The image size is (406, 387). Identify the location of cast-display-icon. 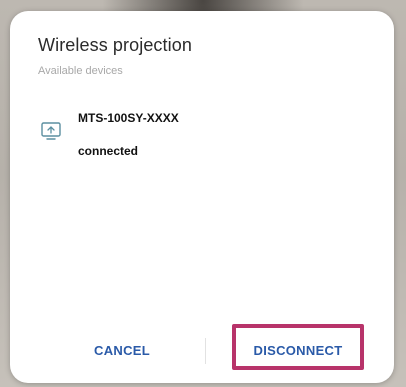
(51, 131).